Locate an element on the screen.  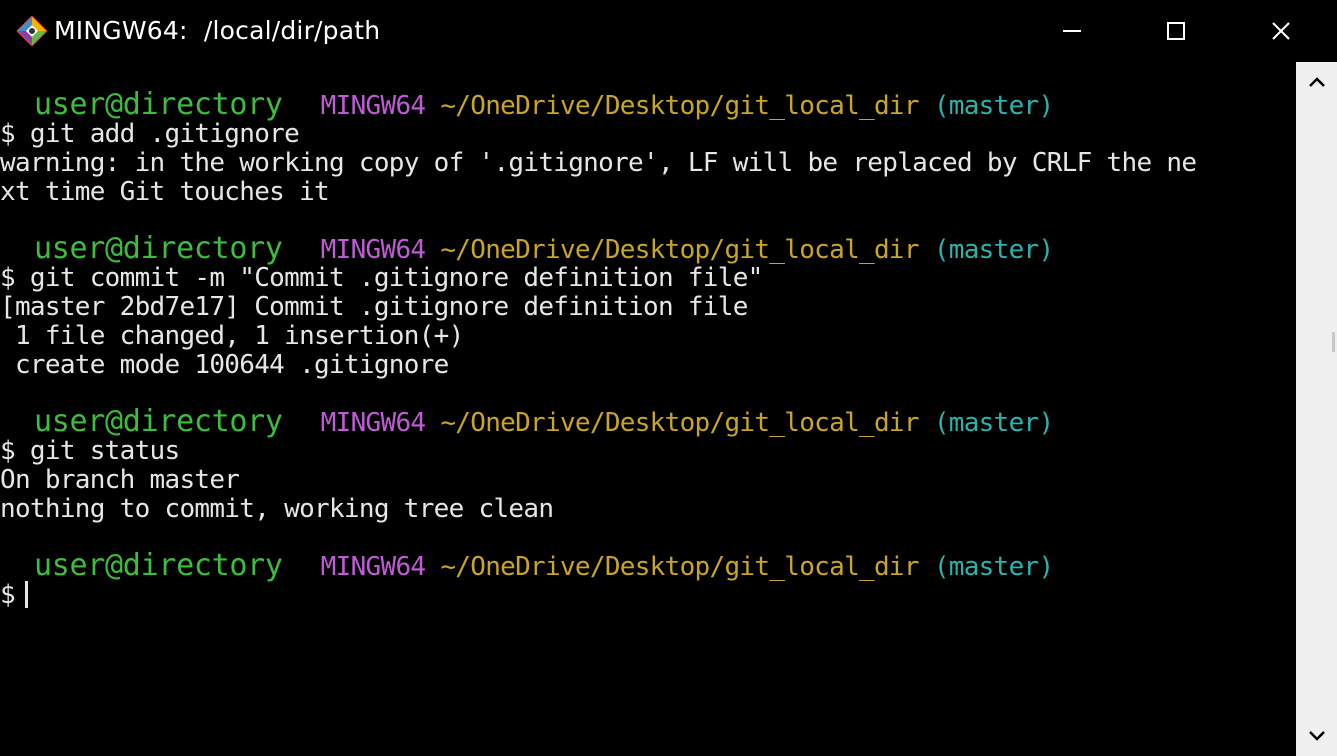
output-line: 1 file changed, 1 insertion(+) is located at coordinates (232, 336).